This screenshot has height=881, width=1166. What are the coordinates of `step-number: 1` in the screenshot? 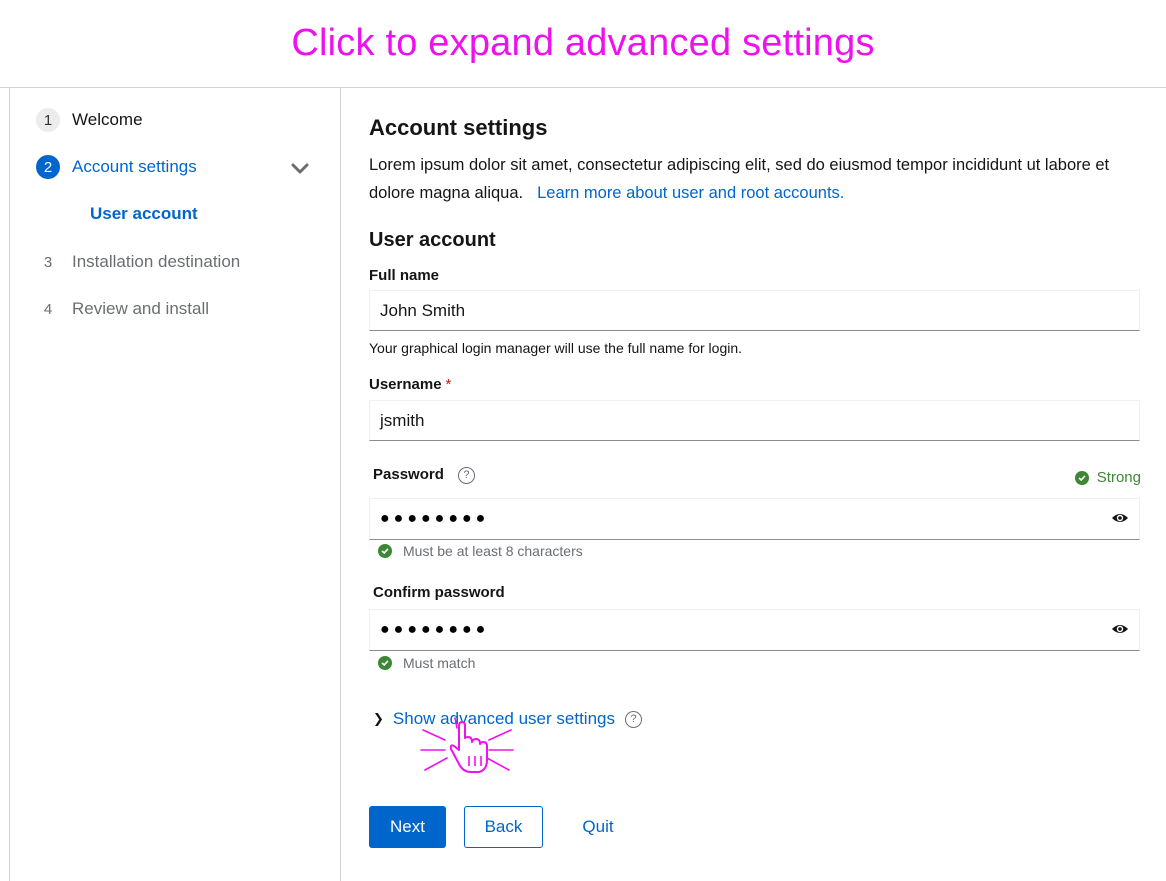 It's located at (48, 120).